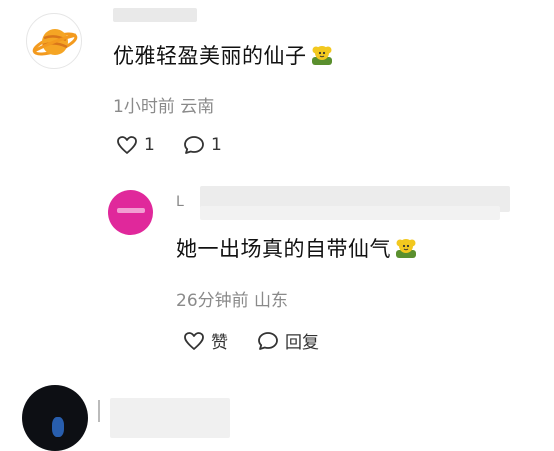  I want to click on comment-meta: 1小时前 云南, so click(163, 104).